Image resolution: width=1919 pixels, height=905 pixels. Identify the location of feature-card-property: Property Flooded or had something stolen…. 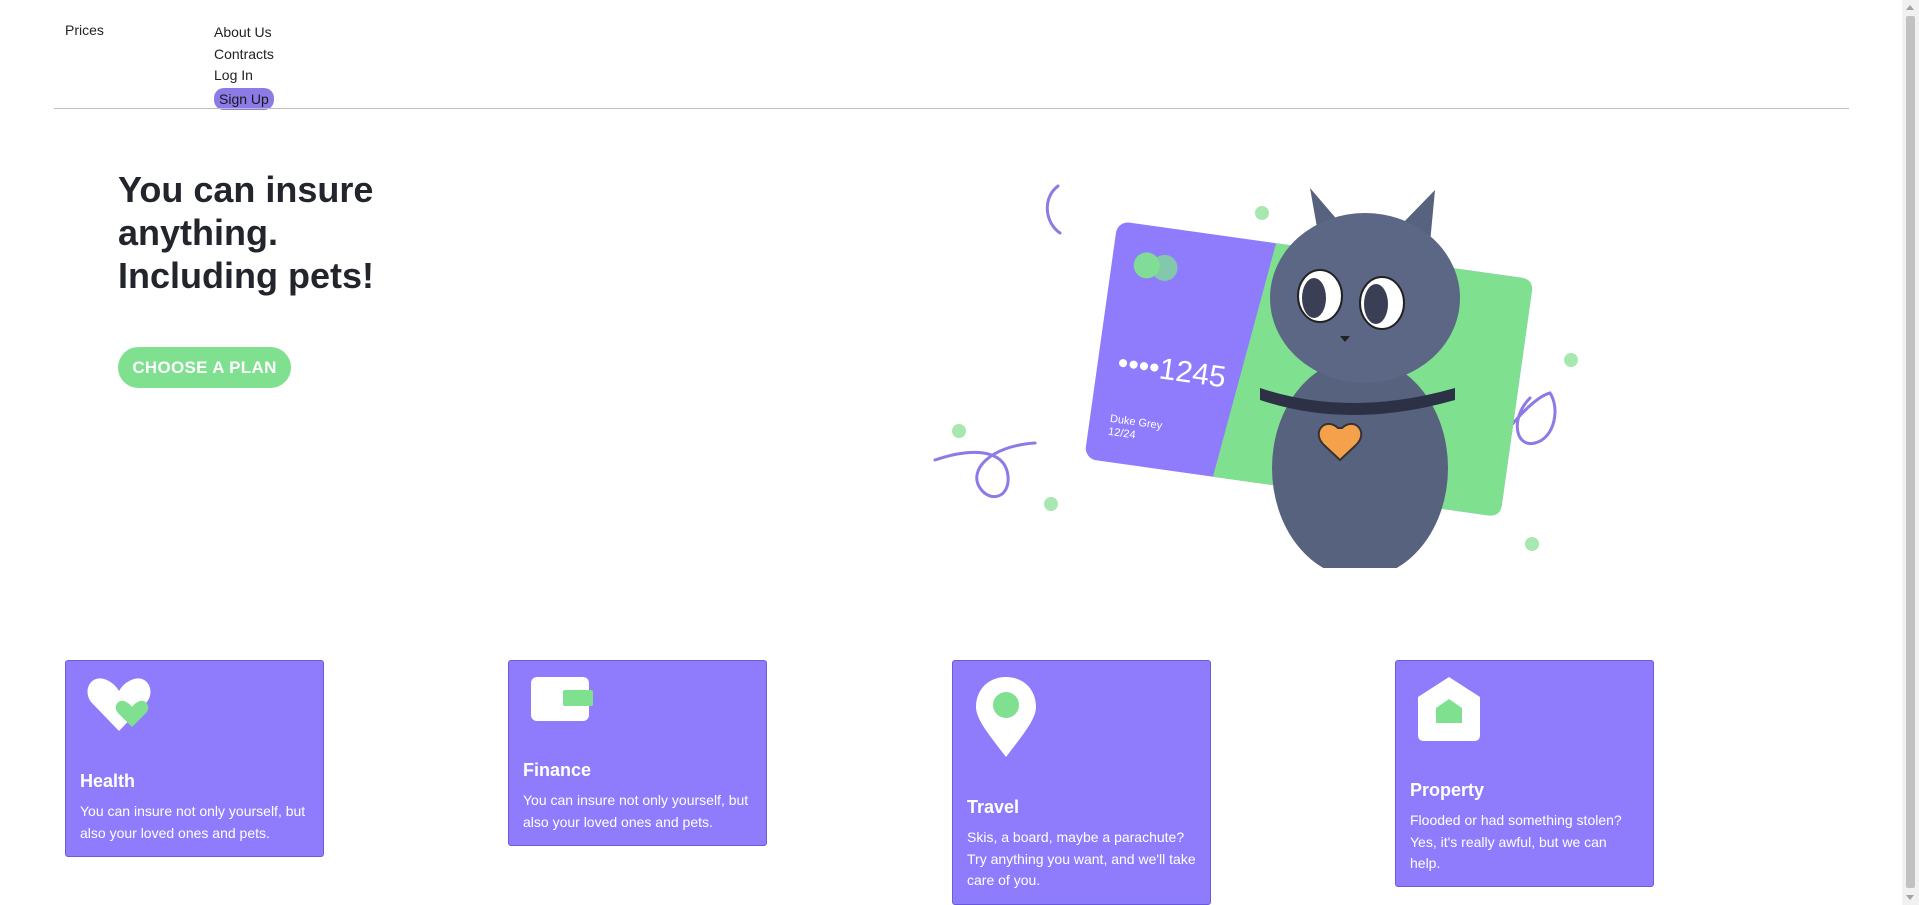
(1524, 773).